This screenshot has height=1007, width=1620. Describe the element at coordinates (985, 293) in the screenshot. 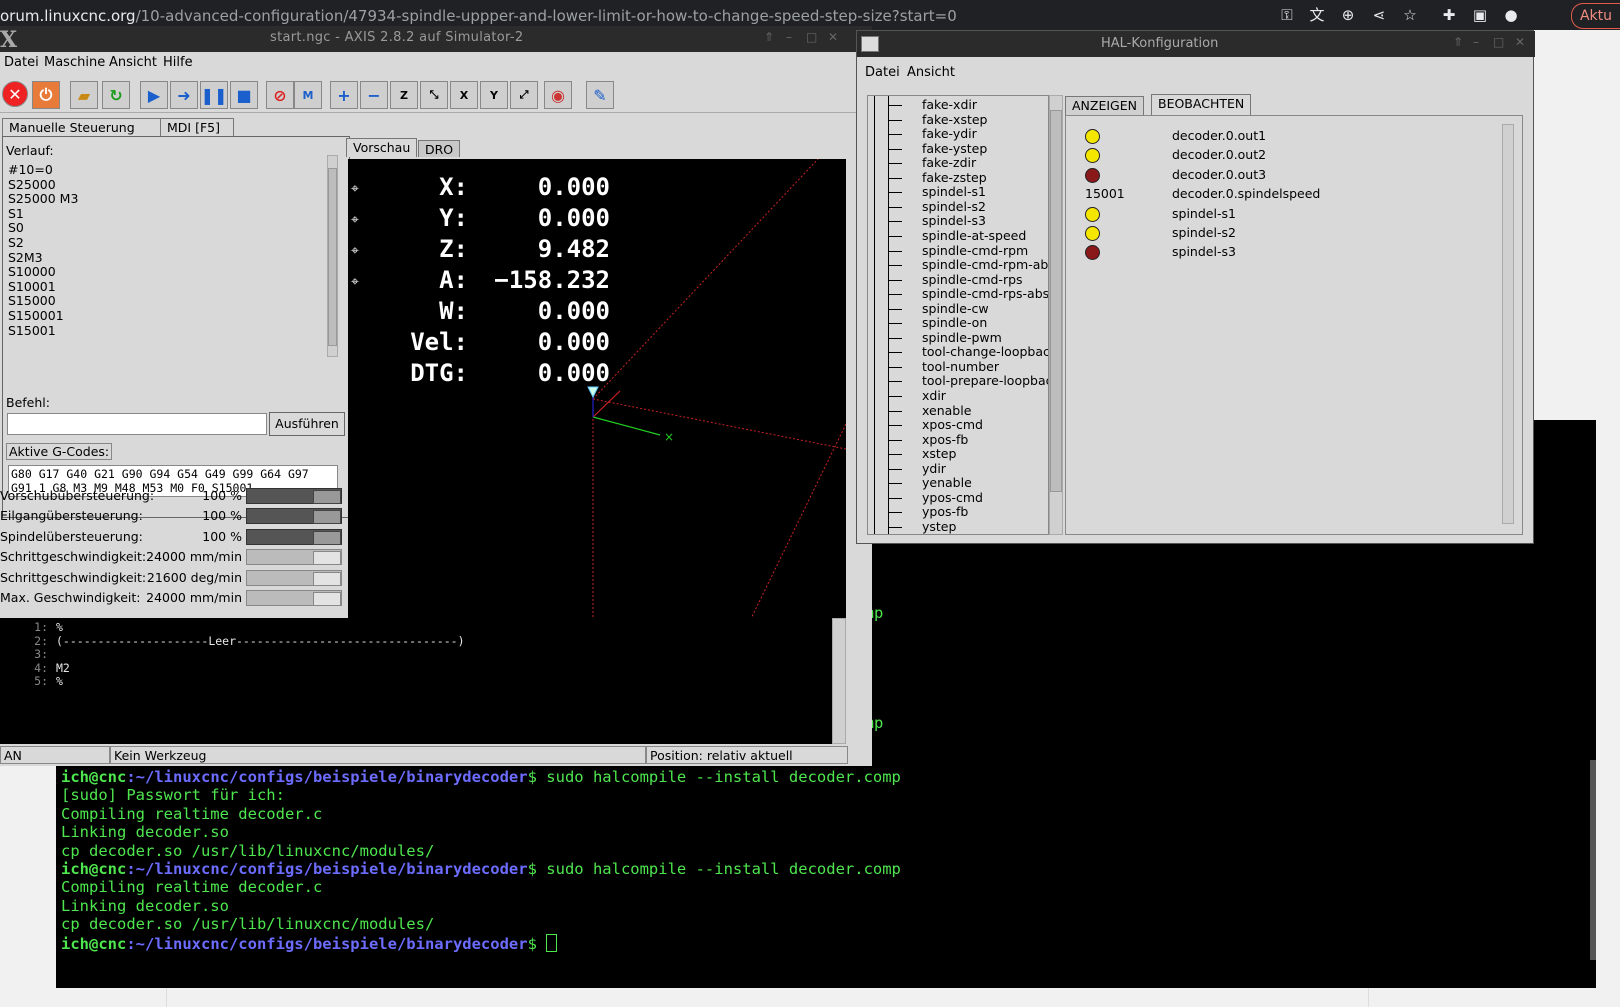

I see `tree-item: spindle-cmd-rps-abs` at that location.